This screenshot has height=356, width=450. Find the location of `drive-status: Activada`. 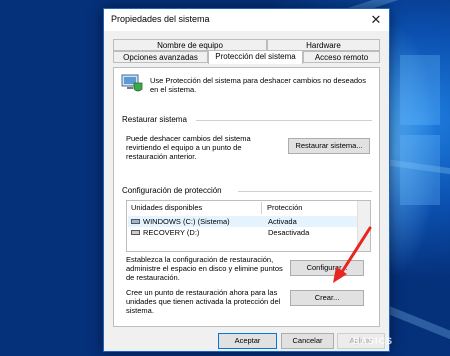

drive-status: Activada is located at coordinates (282, 221).